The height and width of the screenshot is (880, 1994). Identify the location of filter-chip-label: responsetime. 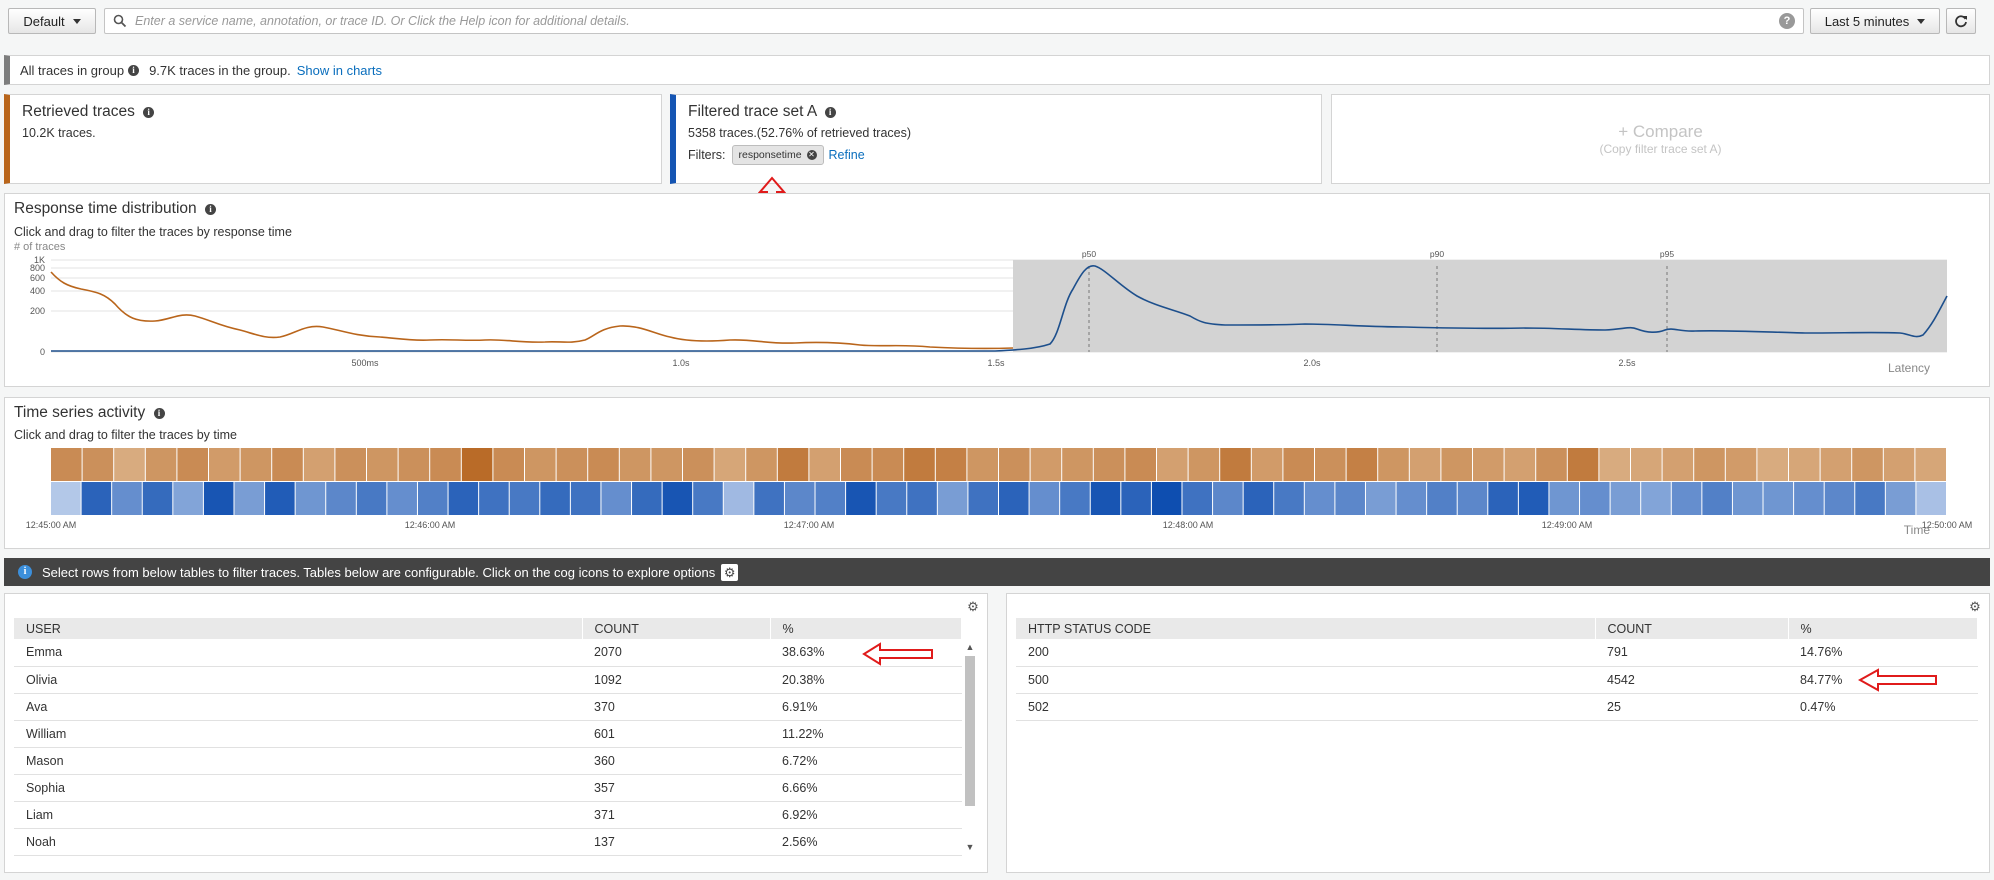
(770, 155).